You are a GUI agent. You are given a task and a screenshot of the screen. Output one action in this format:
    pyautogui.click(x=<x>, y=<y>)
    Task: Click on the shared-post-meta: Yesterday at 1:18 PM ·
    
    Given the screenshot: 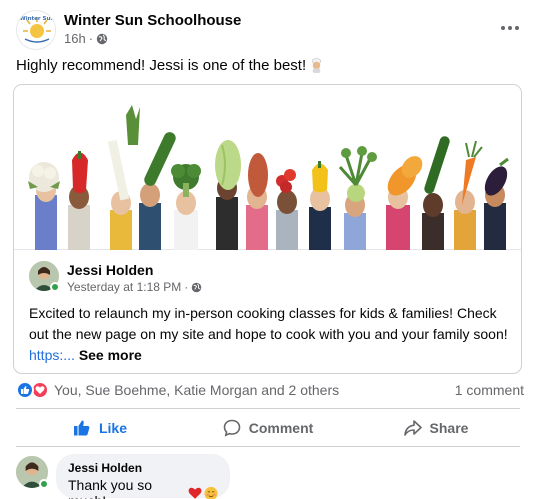 What is the action you would take?
    pyautogui.click(x=134, y=287)
    